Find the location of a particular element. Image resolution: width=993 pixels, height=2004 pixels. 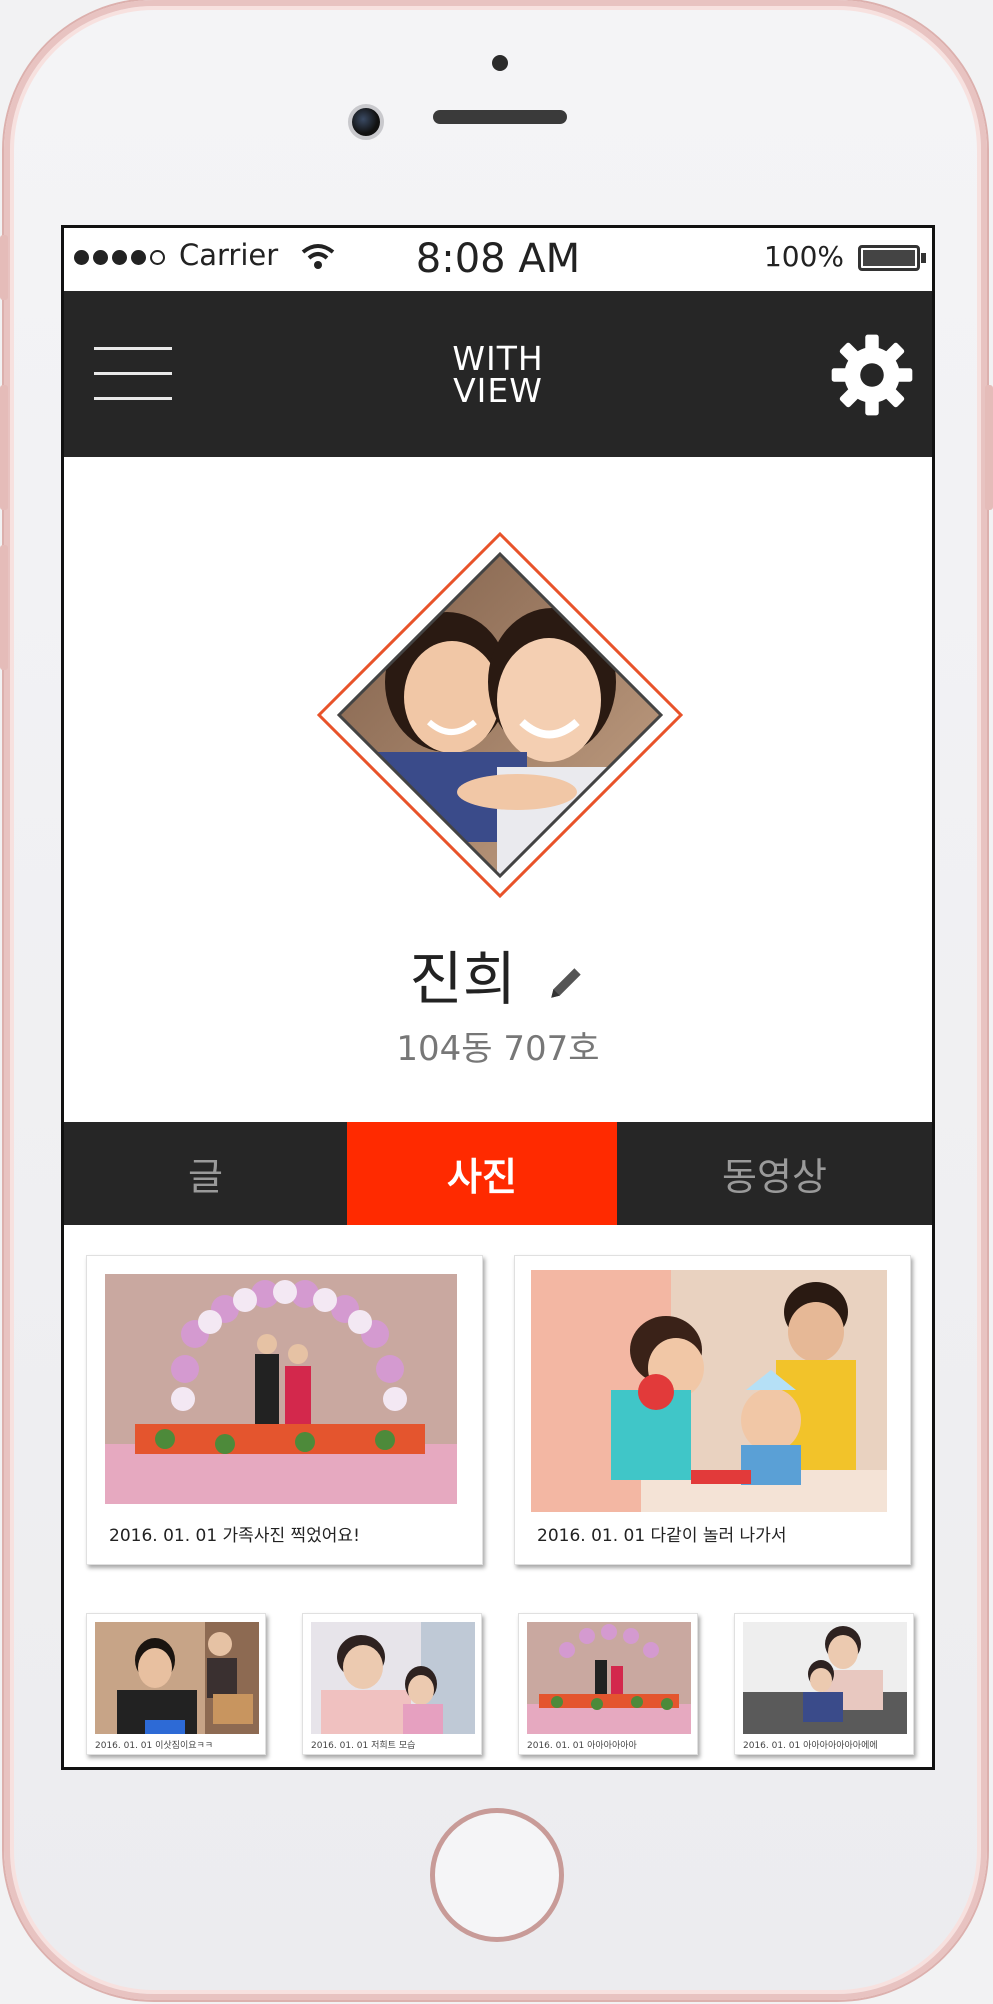

battery-percent: 100% is located at coordinates (803, 256).